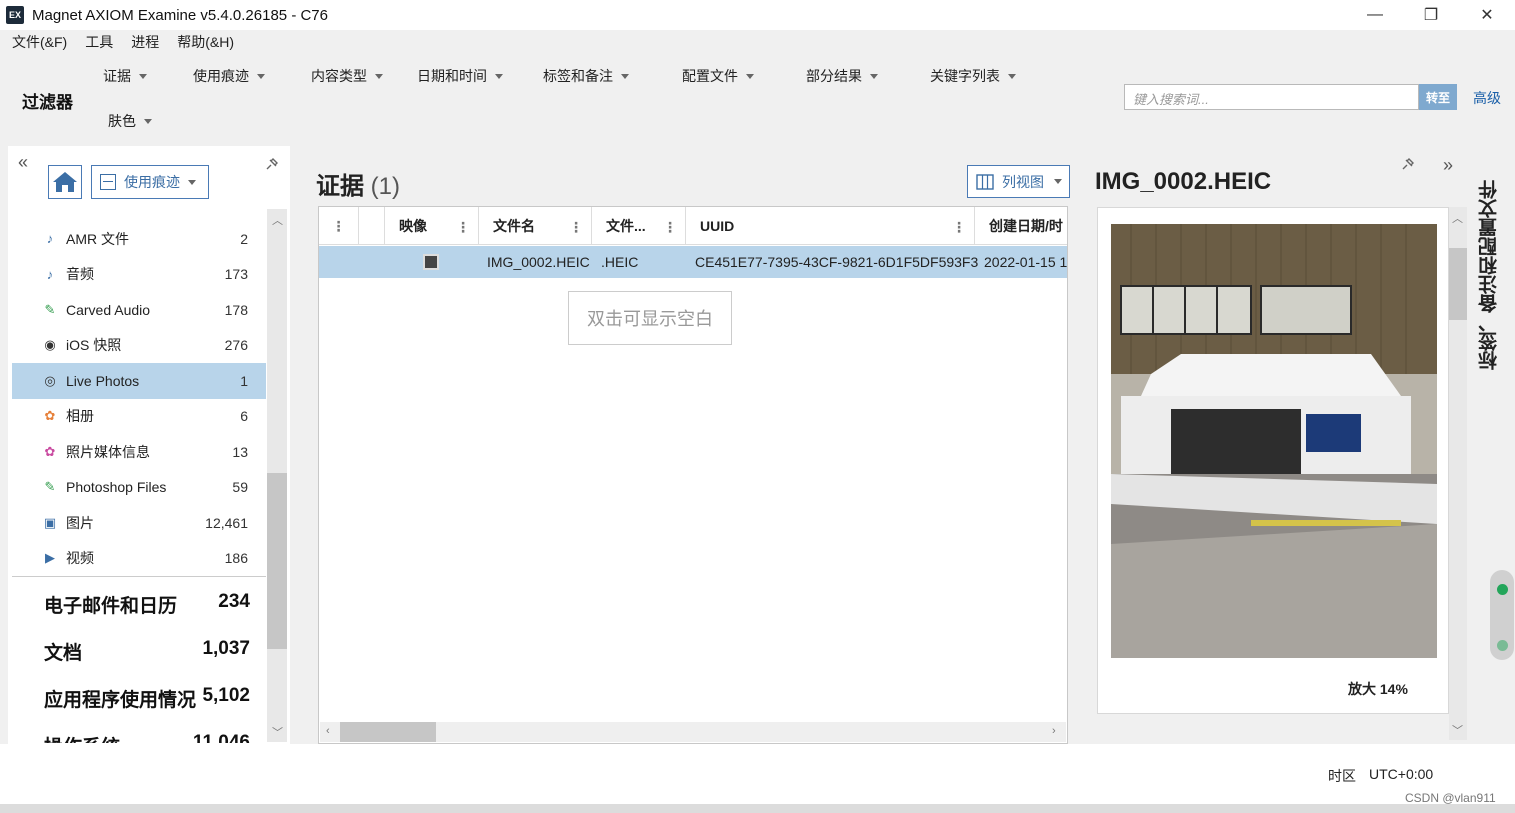 The image size is (1515, 813). What do you see at coordinates (39, 42) in the screenshot?
I see `menu-file: 文件(&F)` at bounding box center [39, 42].